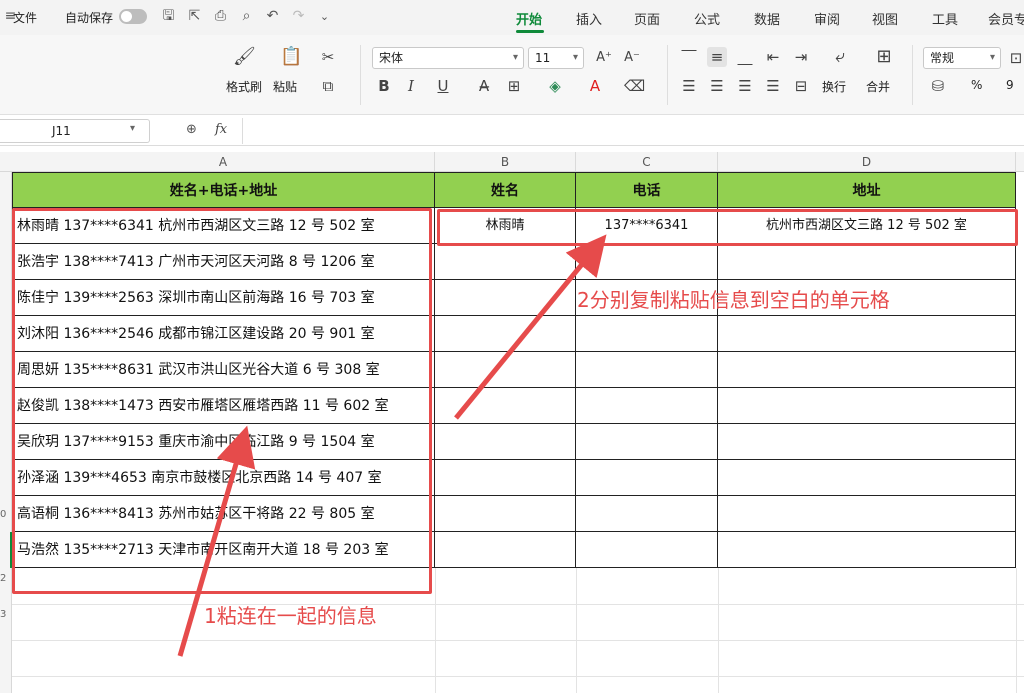 Image resolution: width=1024 pixels, height=693 pixels. I want to click on arrow-step2, so click(530, 327).